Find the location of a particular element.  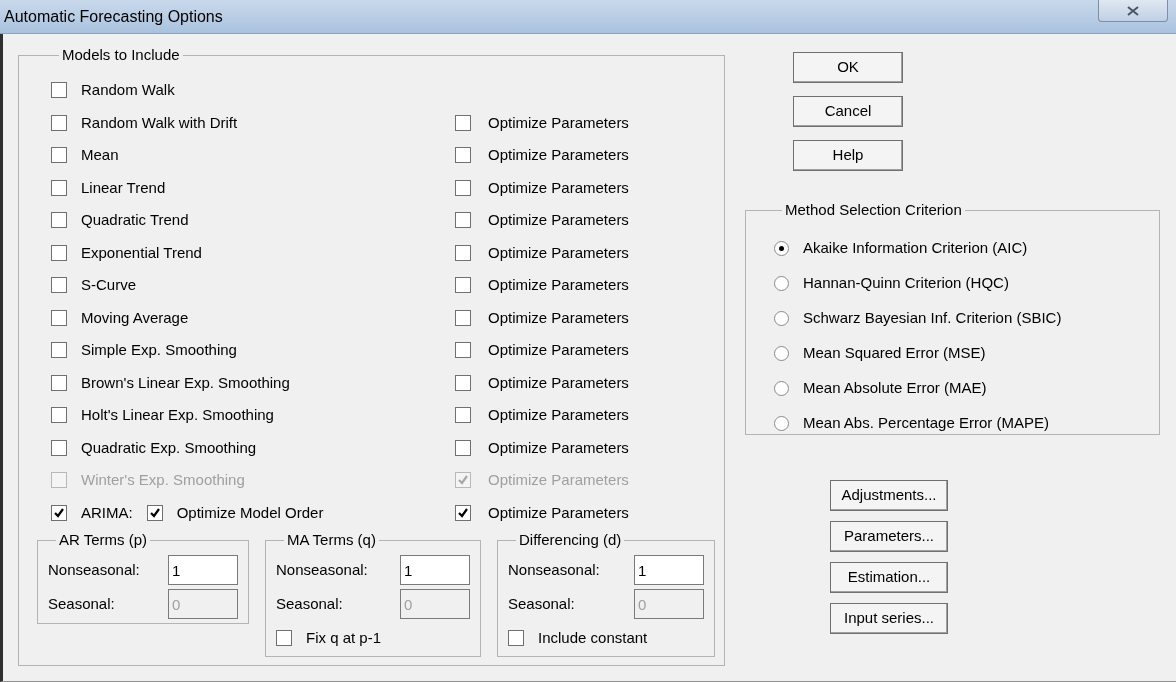

checkbox-label: Random Walk with Drift is located at coordinates (159, 122).